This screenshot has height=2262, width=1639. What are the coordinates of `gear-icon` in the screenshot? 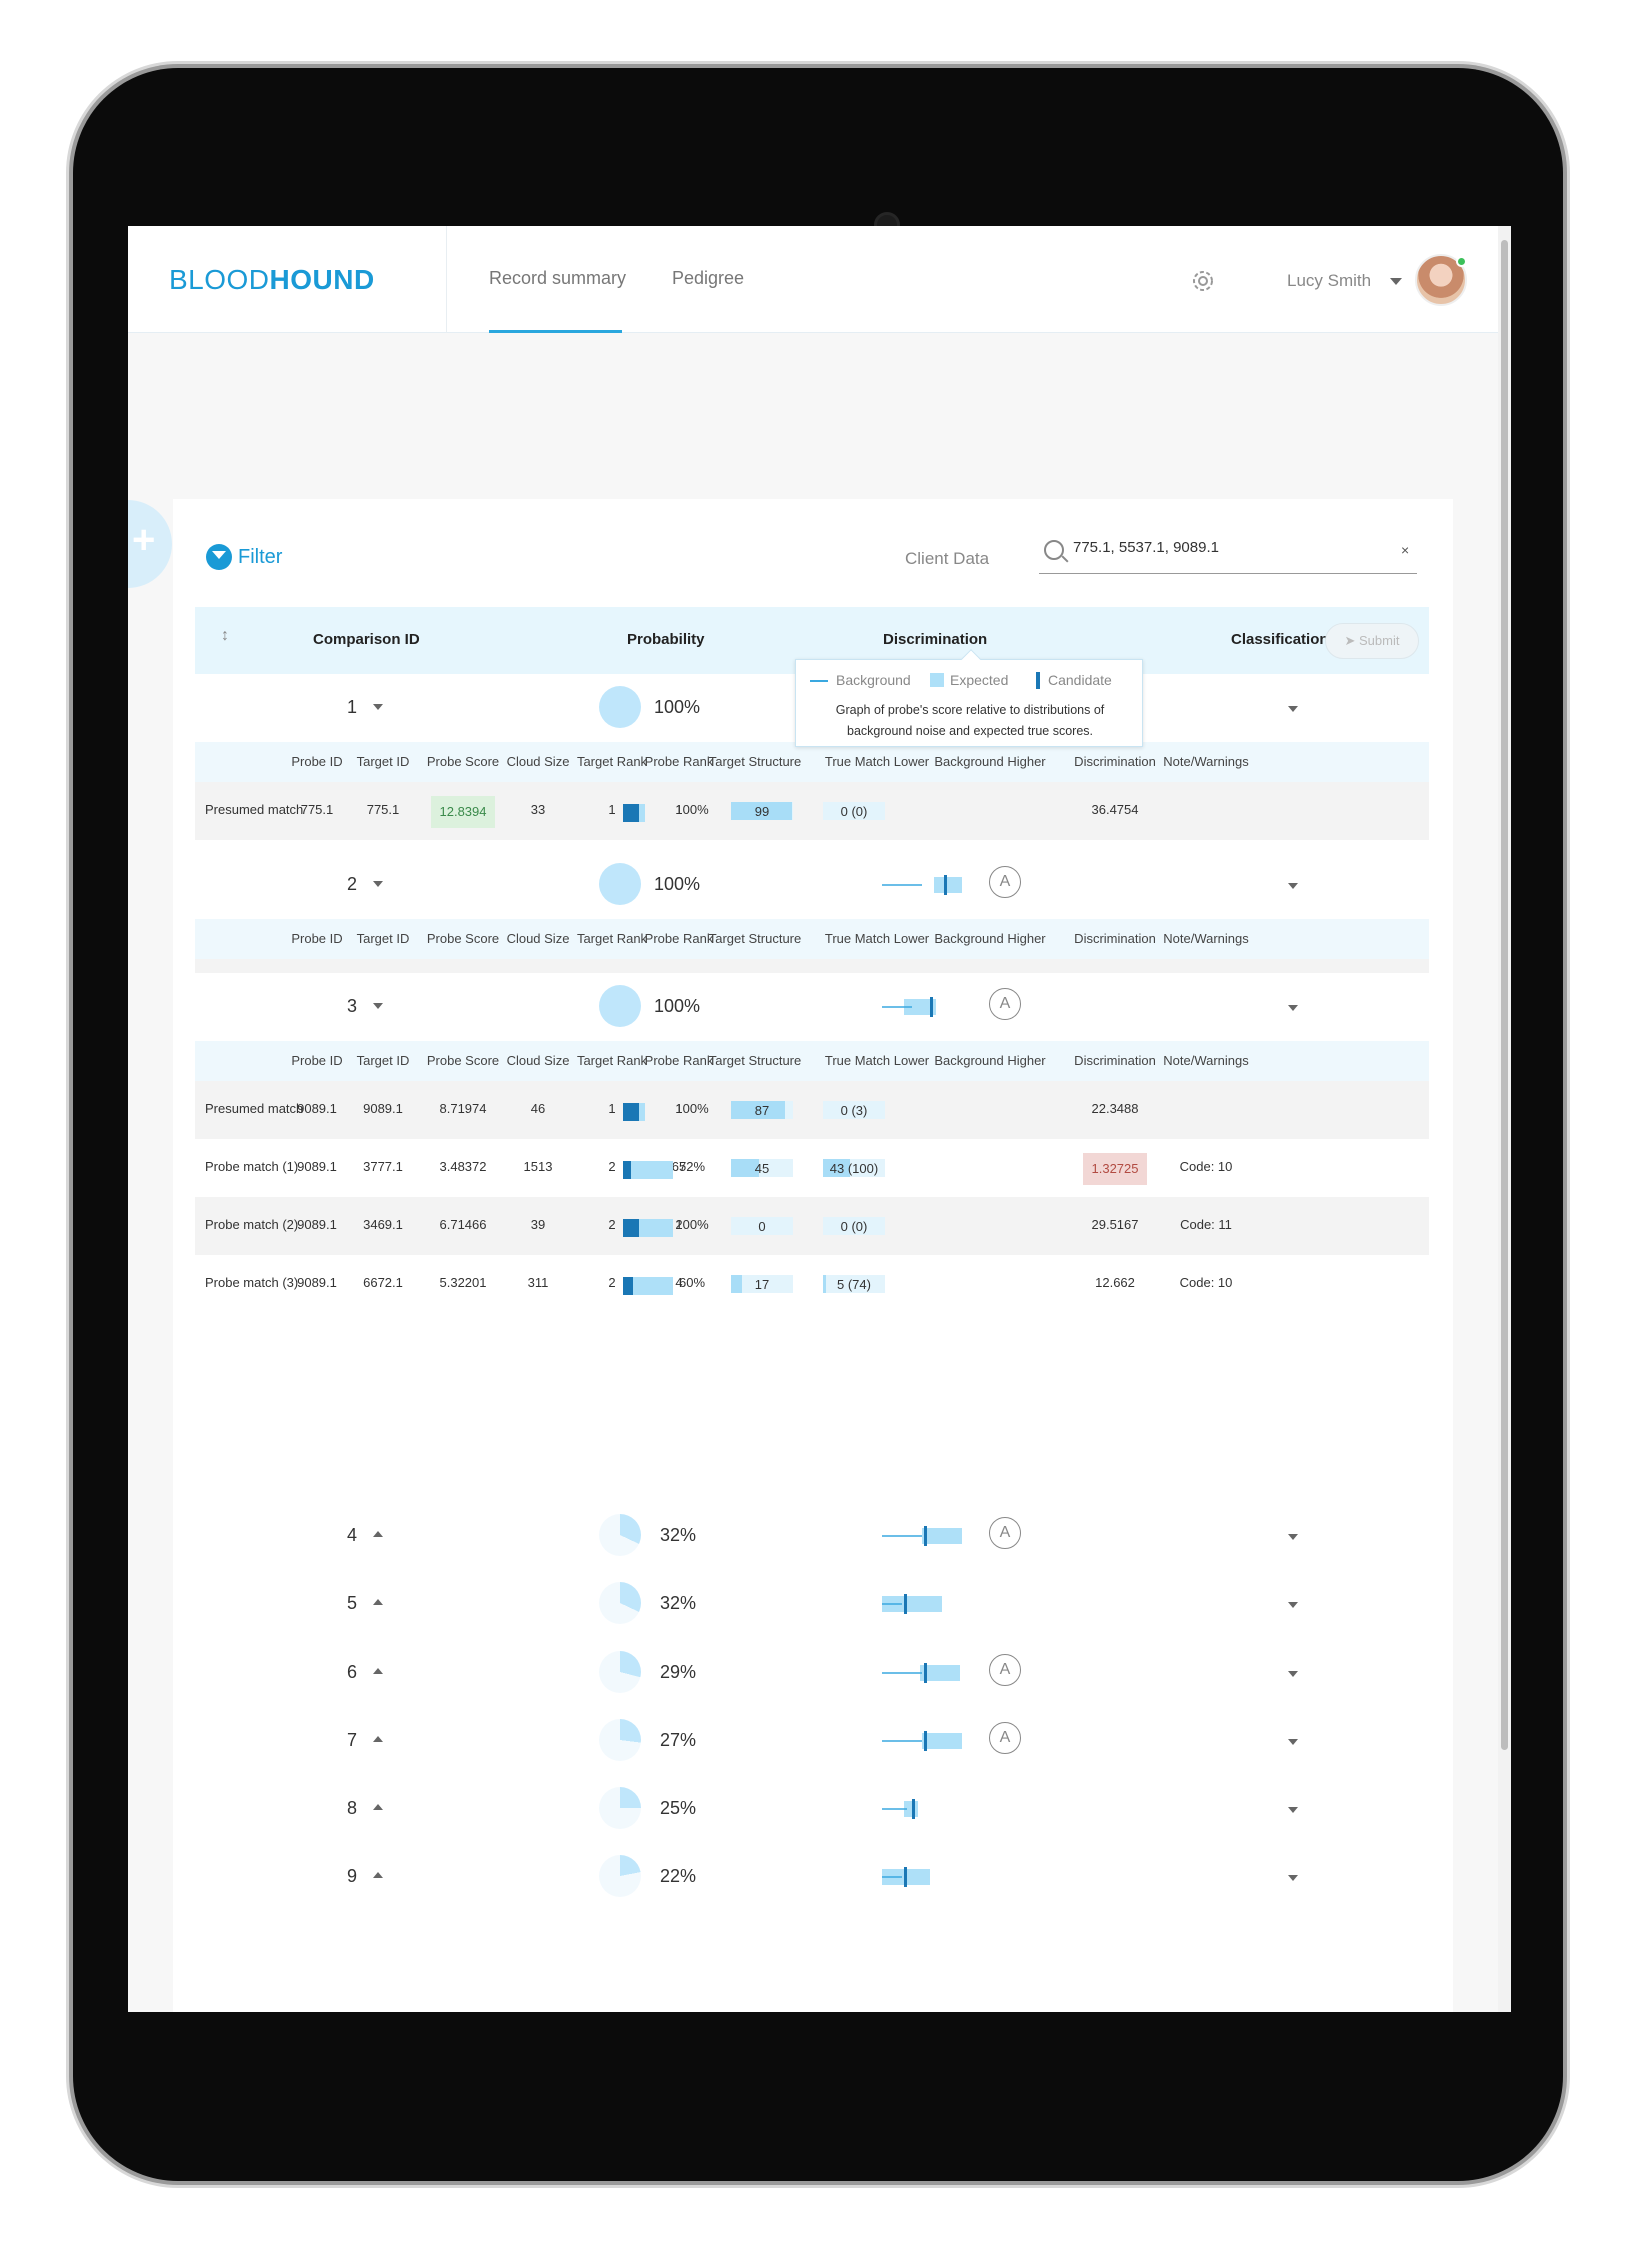 It's located at (1203, 281).